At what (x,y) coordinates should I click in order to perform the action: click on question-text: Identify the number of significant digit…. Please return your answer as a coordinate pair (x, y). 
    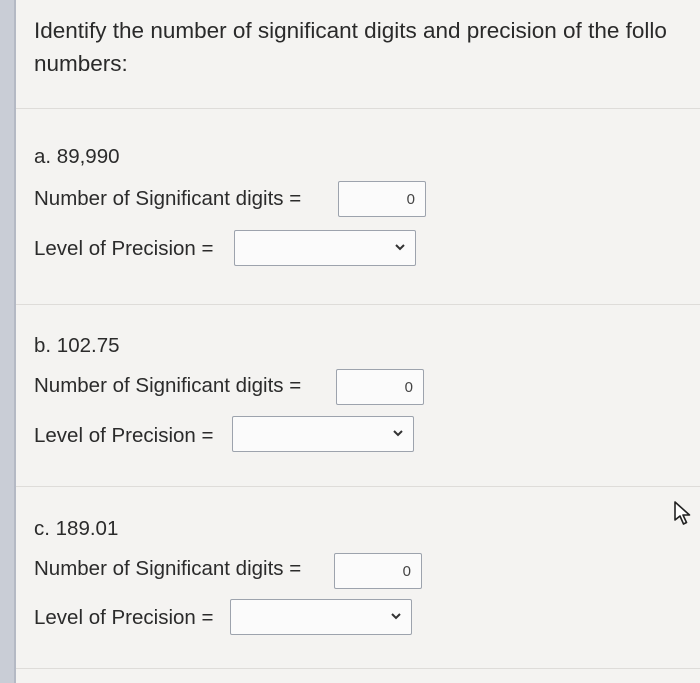
    Looking at the image, I should click on (367, 47).